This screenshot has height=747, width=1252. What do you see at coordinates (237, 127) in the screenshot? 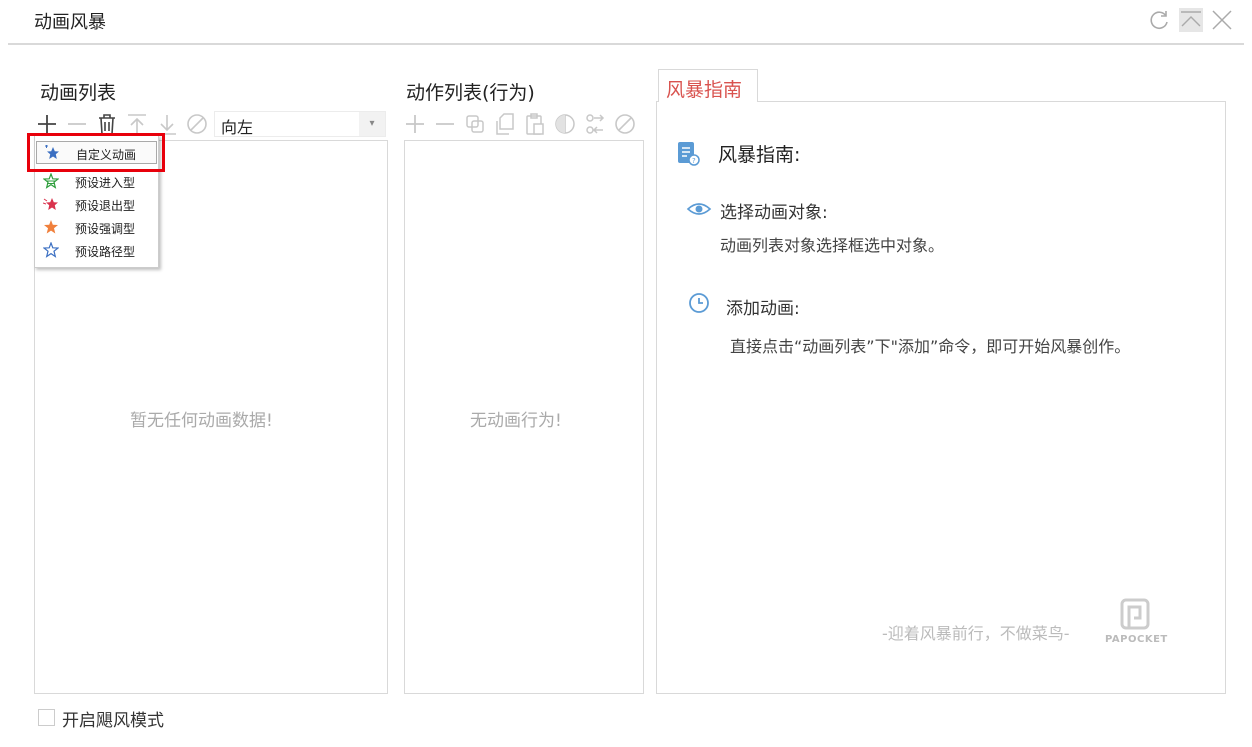
I see `direction-select-value: 向左` at bounding box center [237, 127].